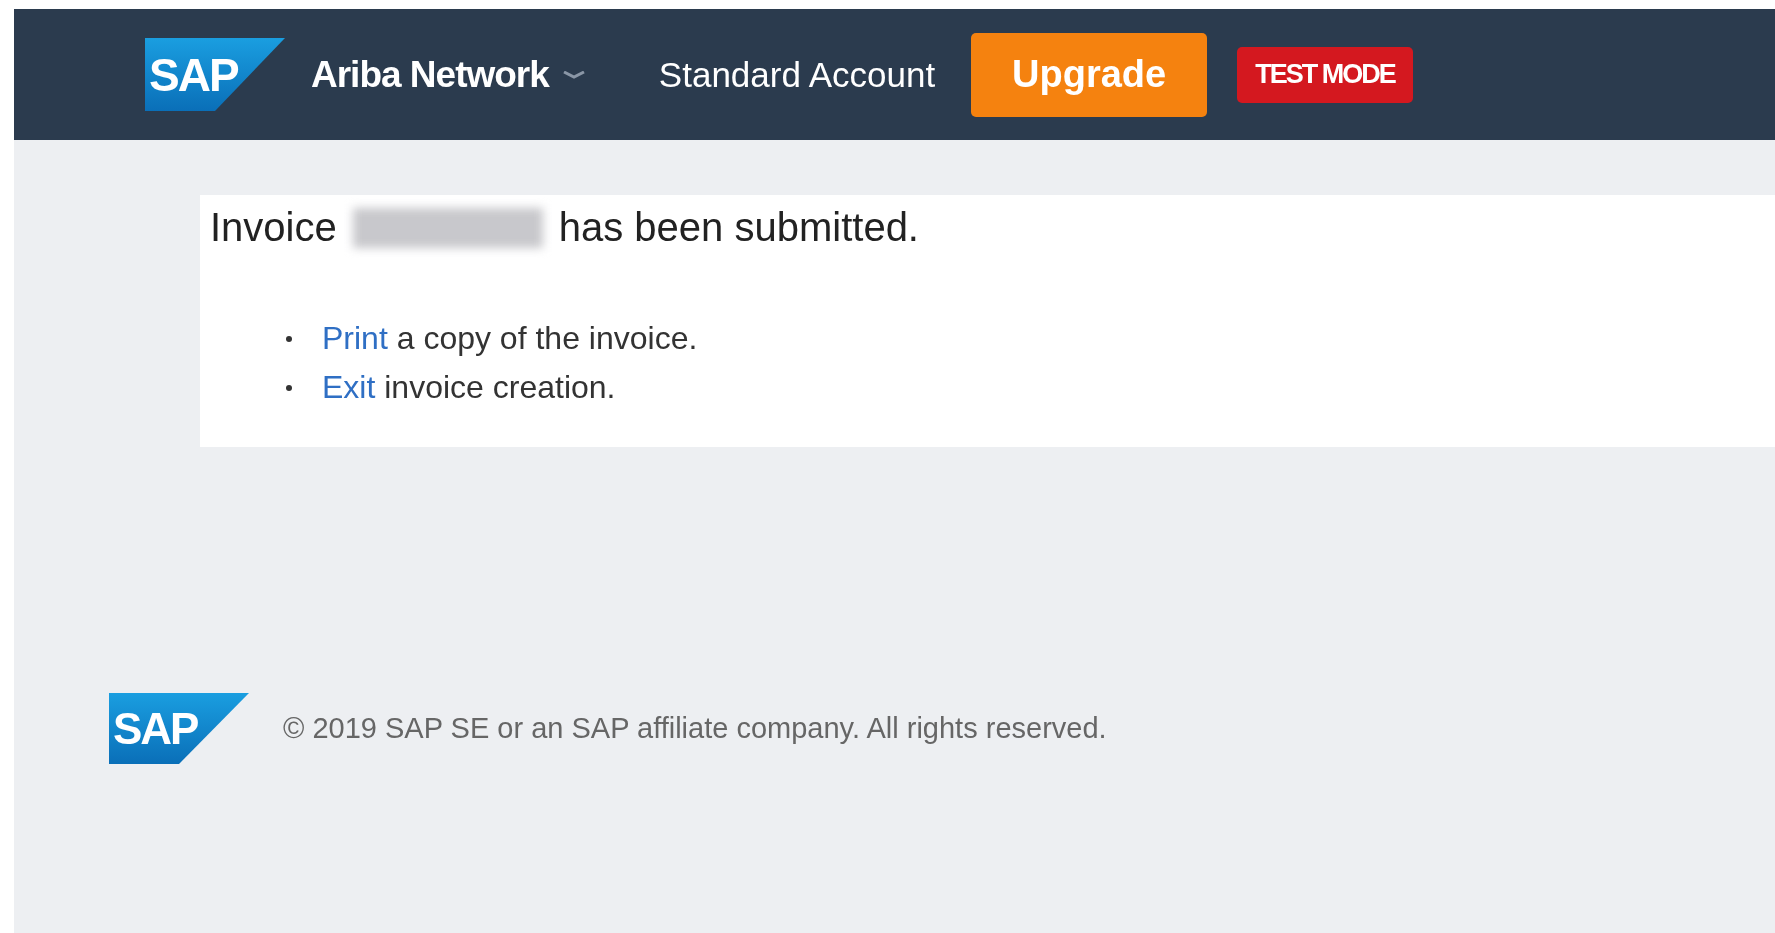  What do you see at coordinates (448, 74) in the screenshot?
I see `product-menu: Ariba Network` at bounding box center [448, 74].